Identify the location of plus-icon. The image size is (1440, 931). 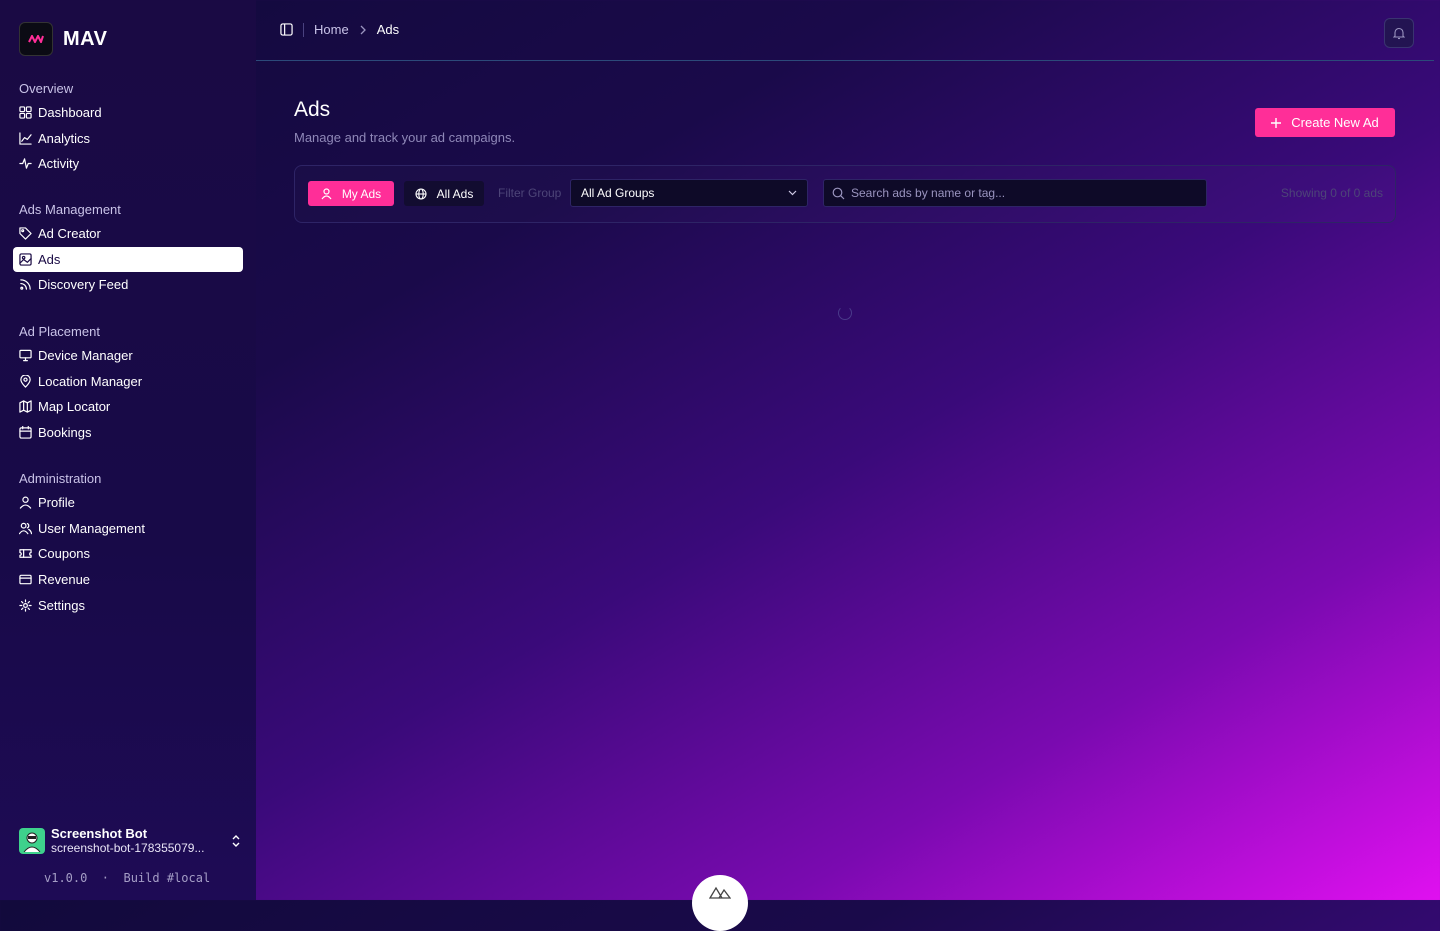
(1276, 122).